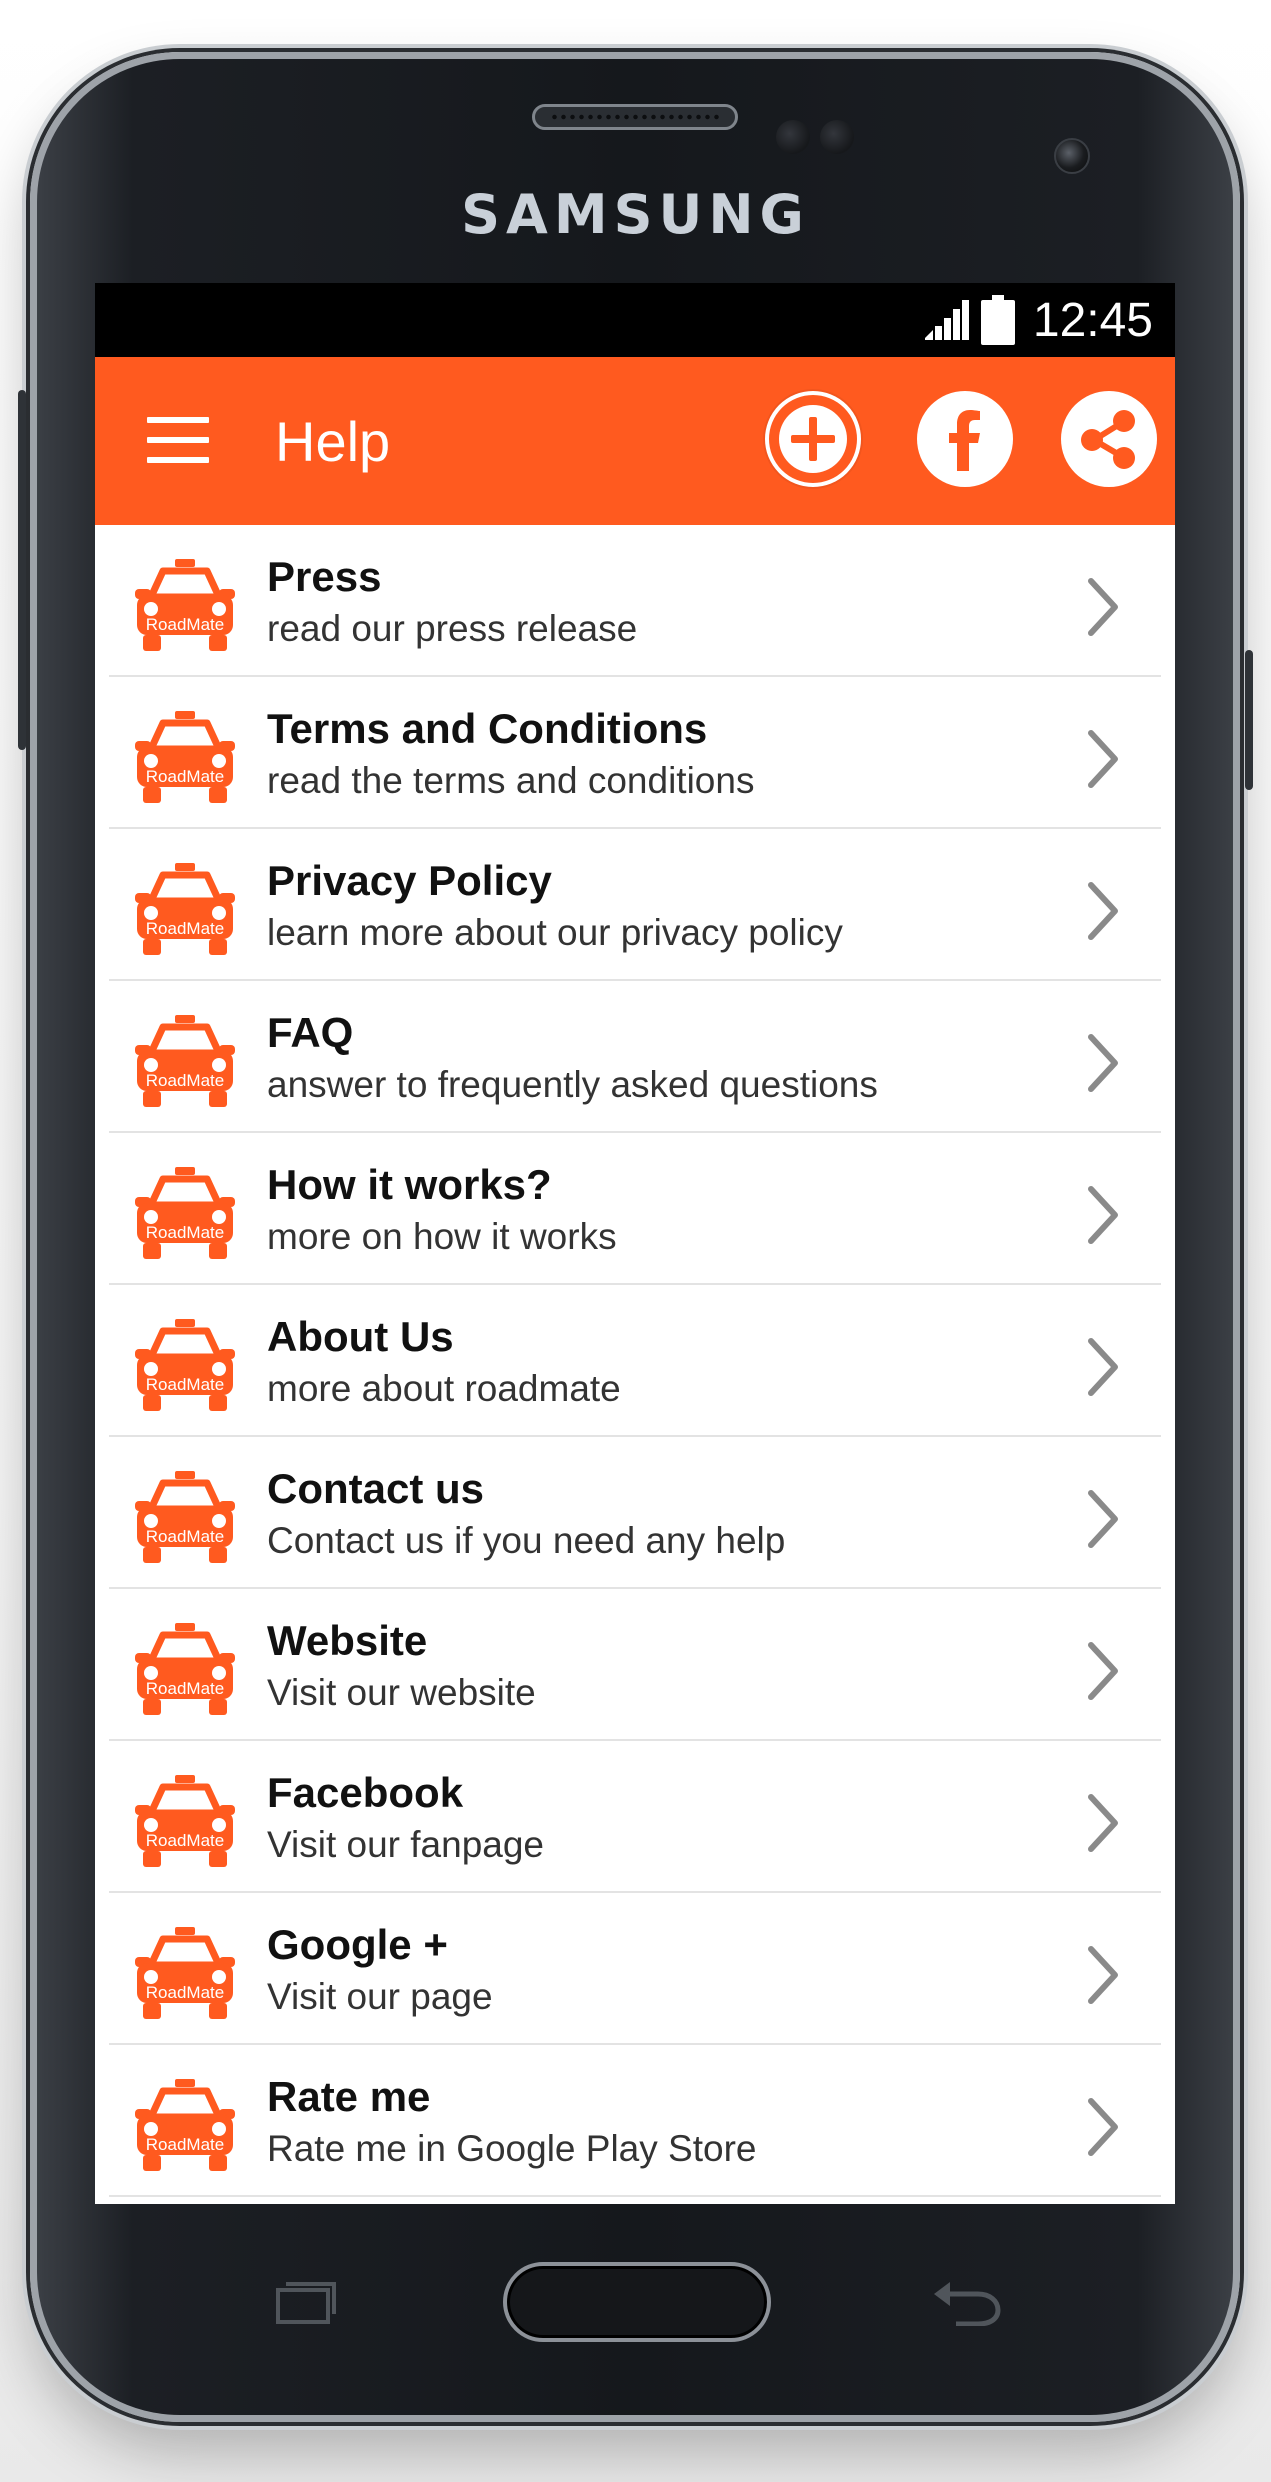 The image size is (1271, 2482). What do you see at coordinates (837, 137) in the screenshot?
I see `light-sensor` at bounding box center [837, 137].